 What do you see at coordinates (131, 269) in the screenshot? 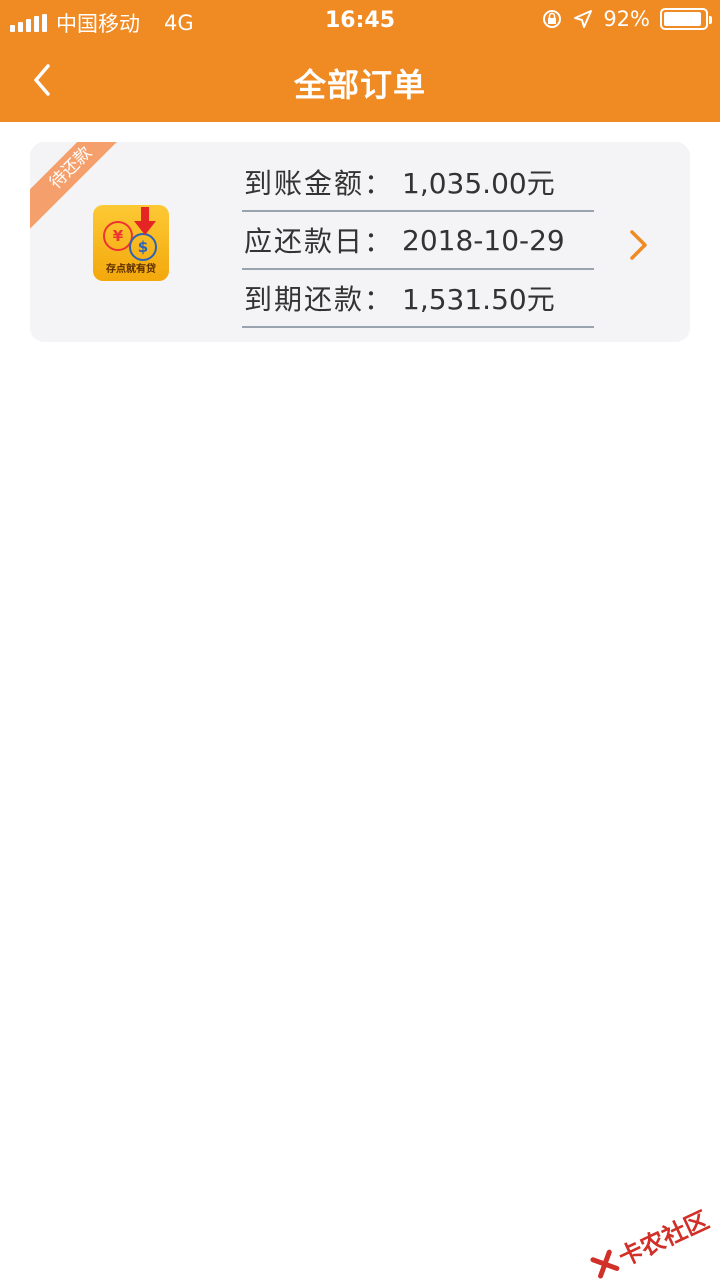
I see `logo-caption: 存点就有贷` at bounding box center [131, 269].